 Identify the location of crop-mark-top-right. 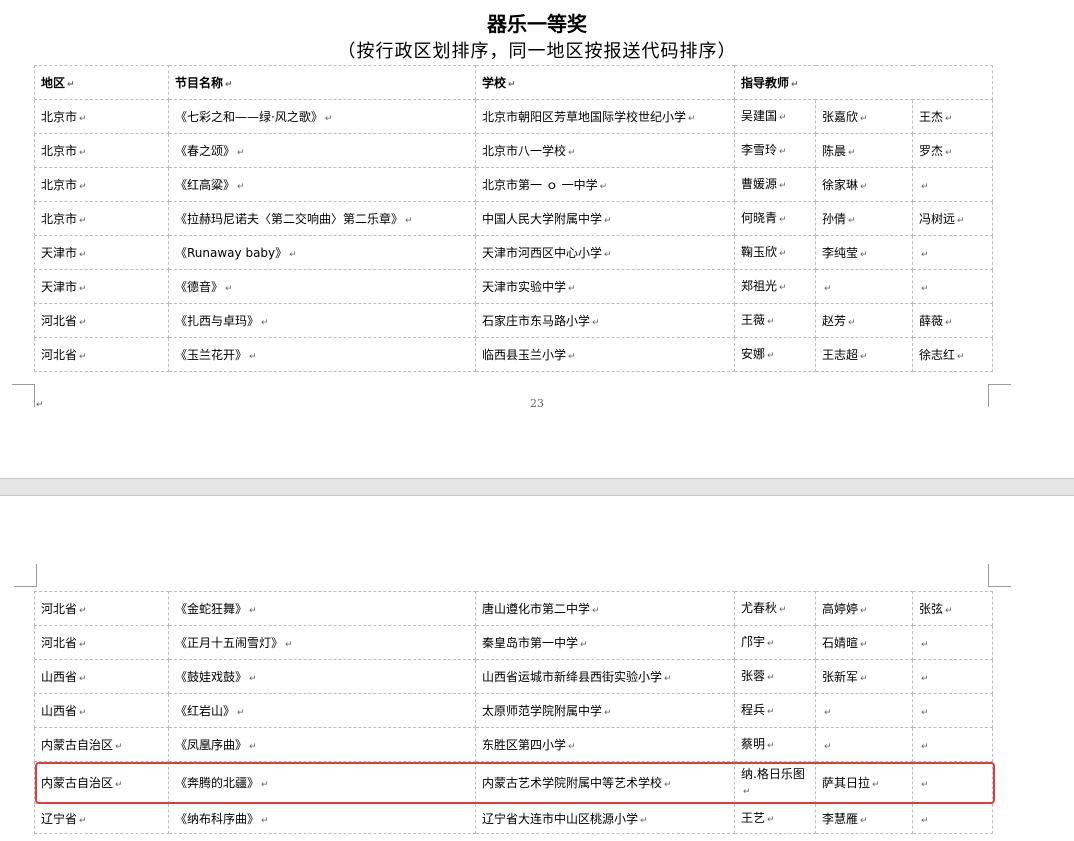
(999, 575).